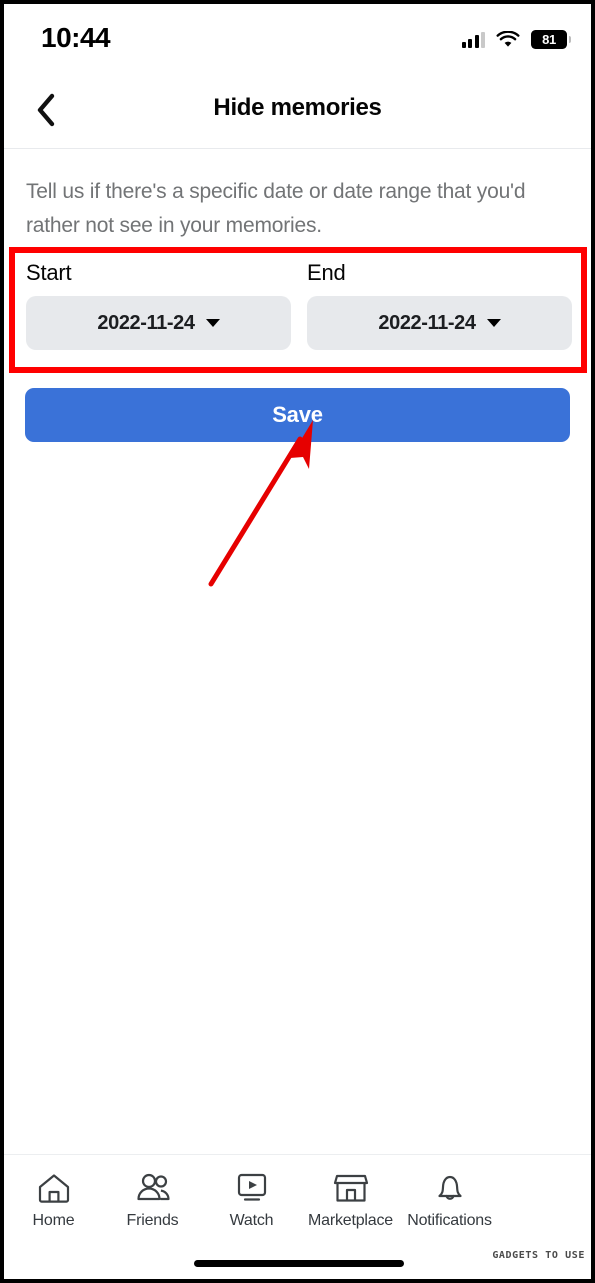  I want to click on nav-item-notifications: Notifications, so click(450, 1199).